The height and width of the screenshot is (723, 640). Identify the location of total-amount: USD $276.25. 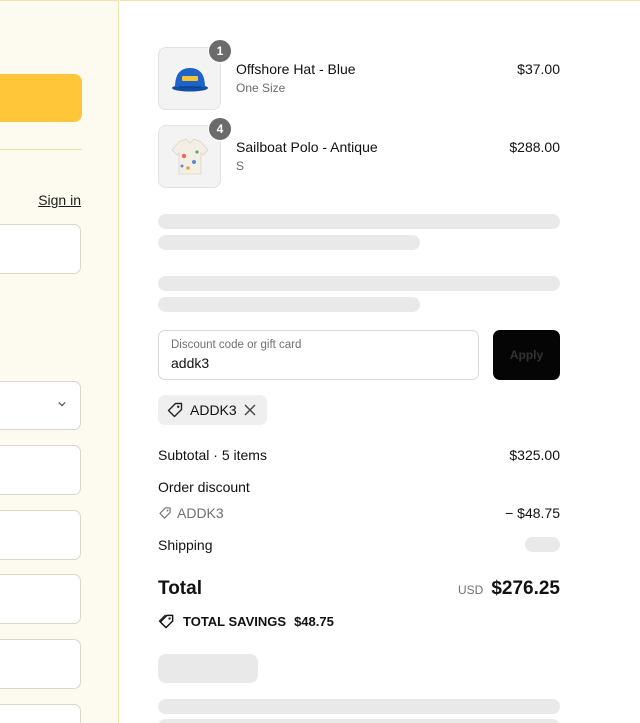
(509, 589).